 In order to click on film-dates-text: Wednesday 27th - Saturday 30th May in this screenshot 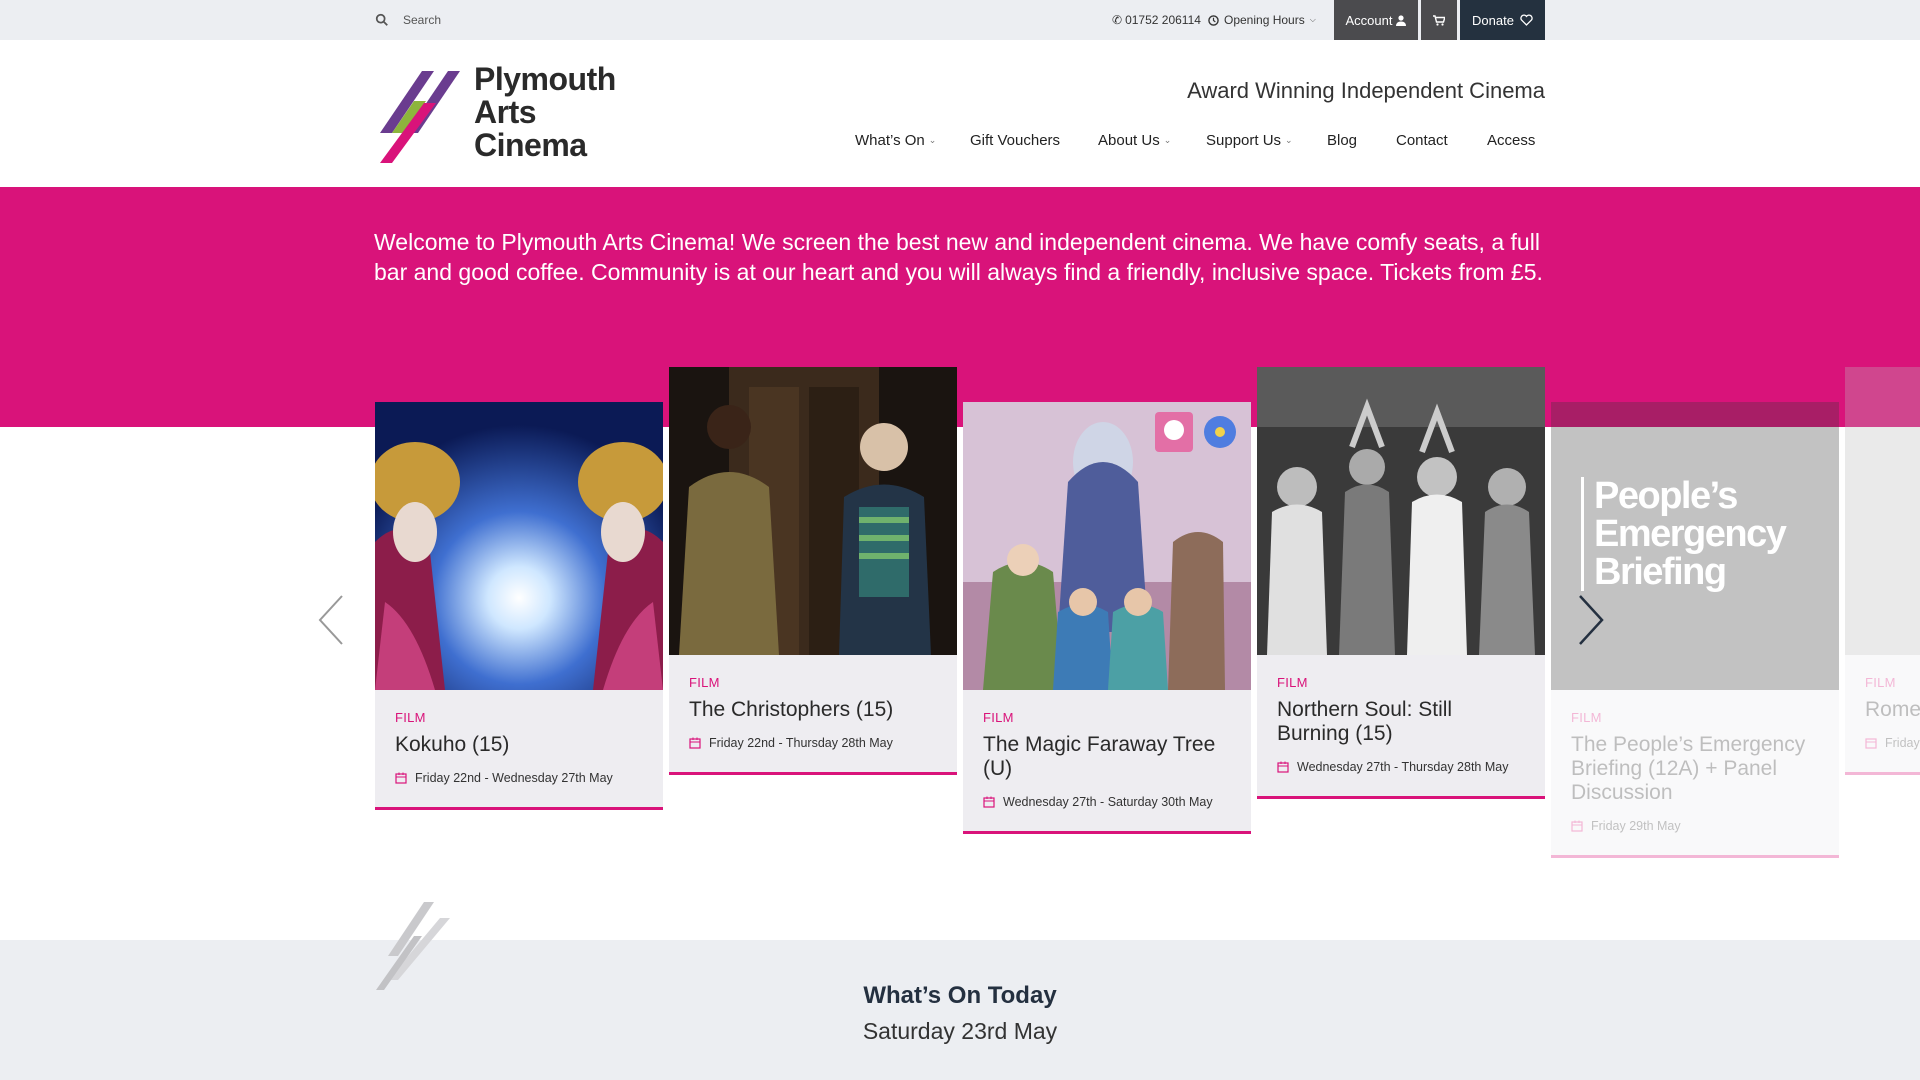, I will do `click(1108, 802)`.